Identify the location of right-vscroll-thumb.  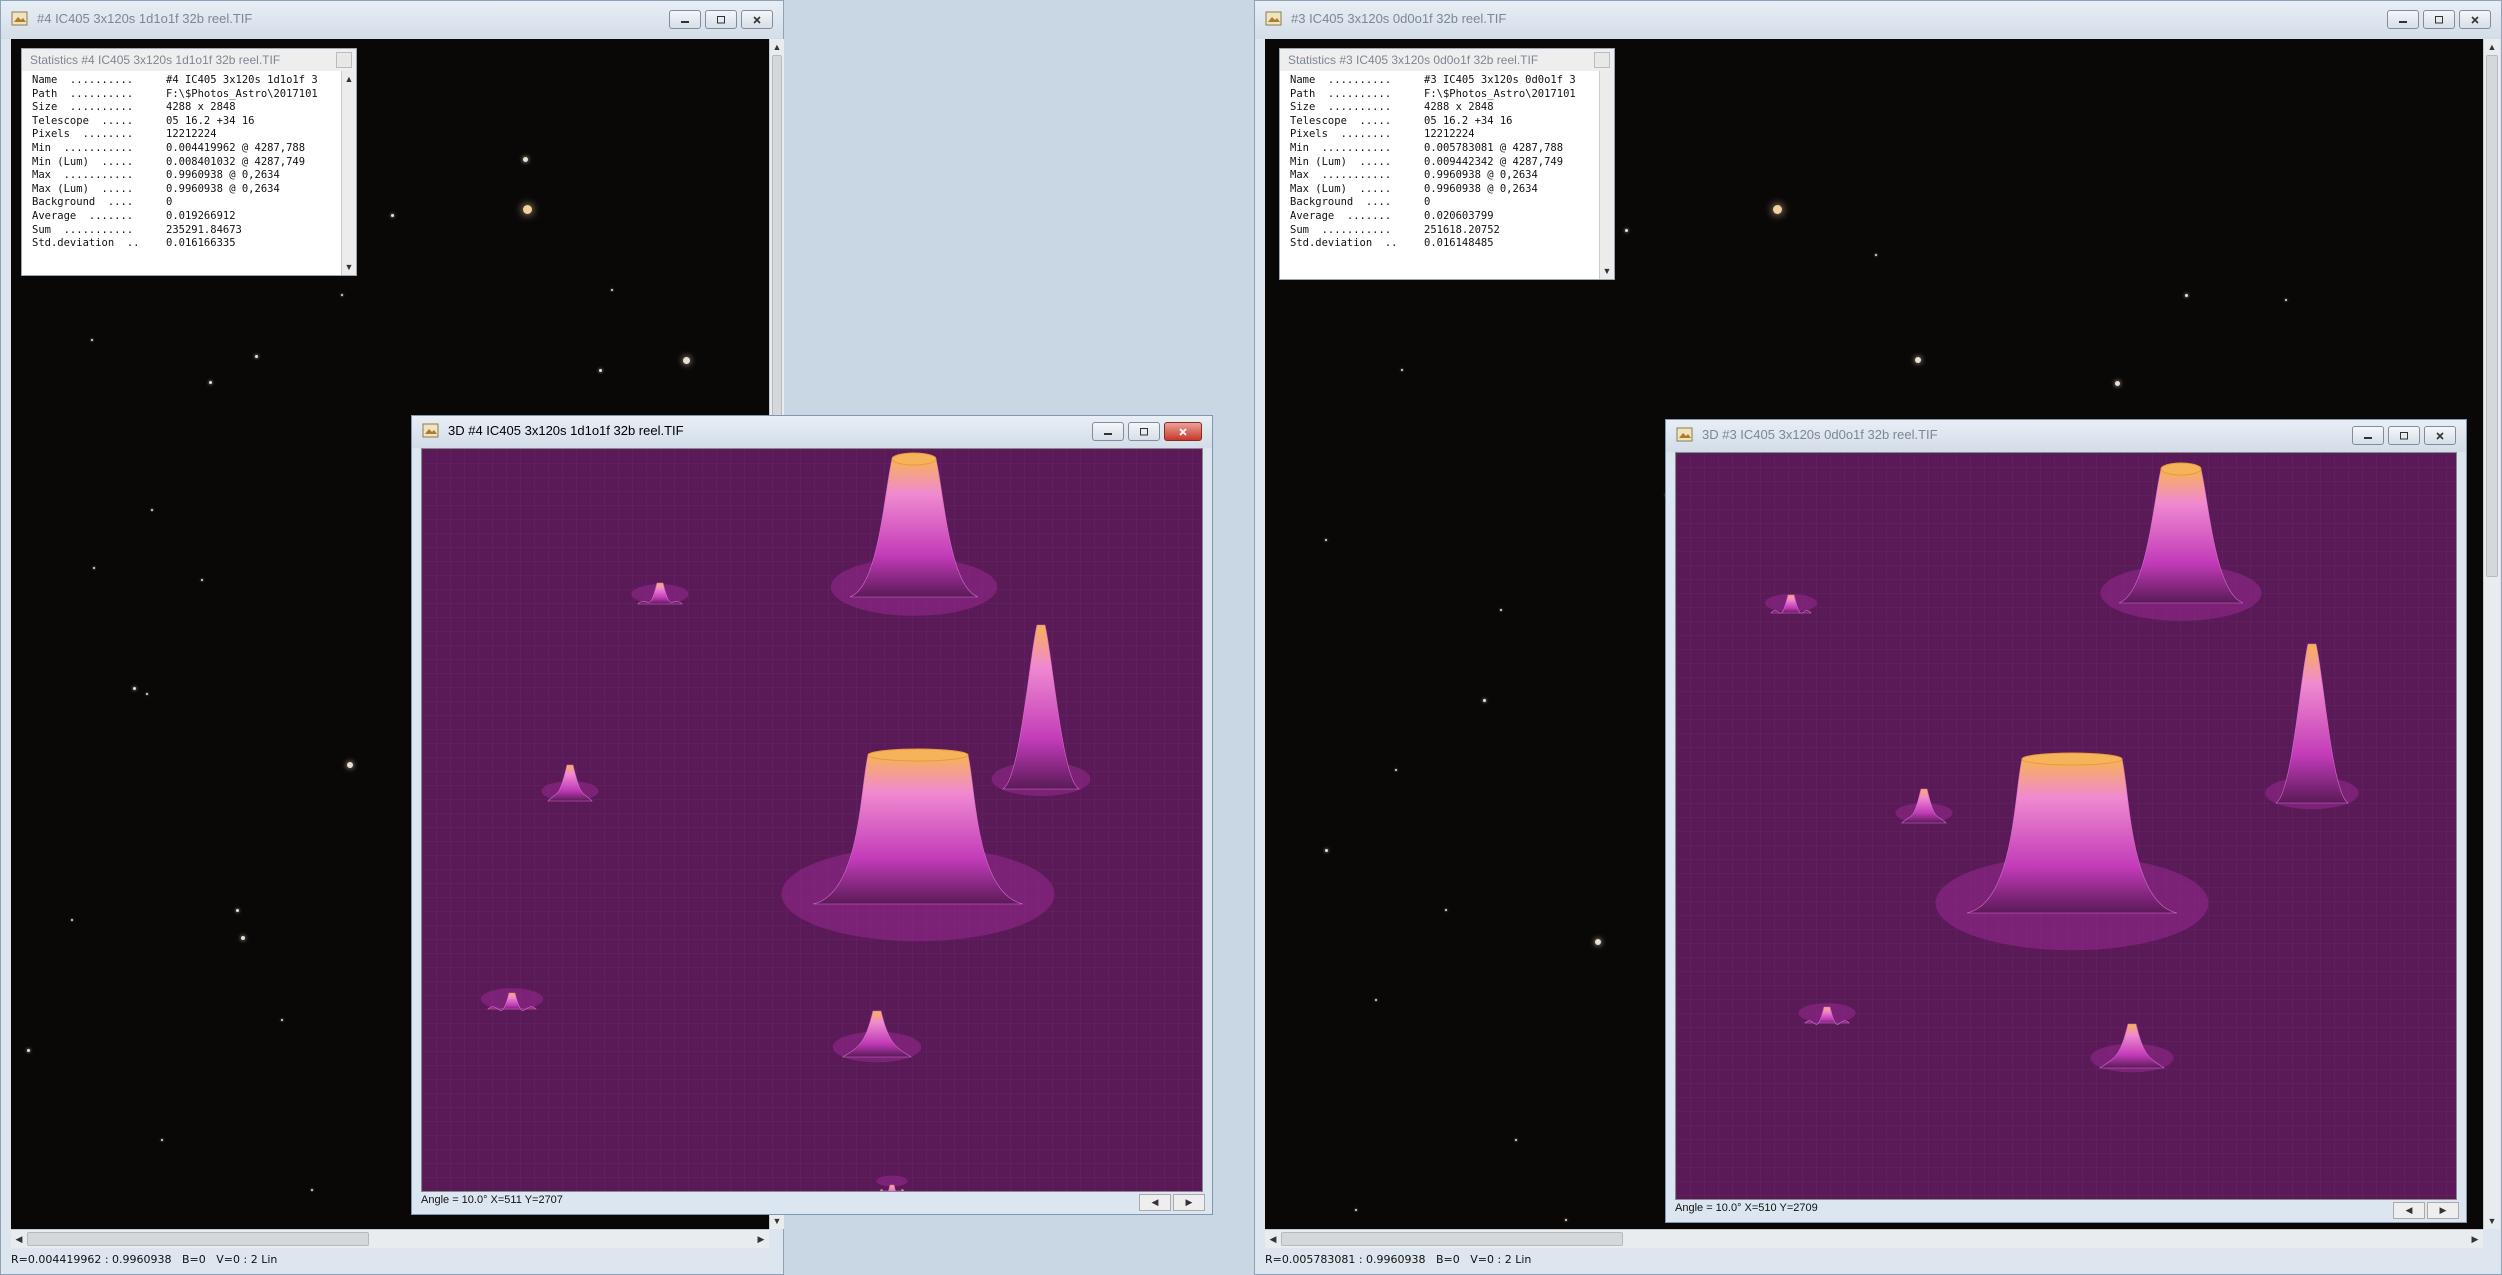
(2492, 316).